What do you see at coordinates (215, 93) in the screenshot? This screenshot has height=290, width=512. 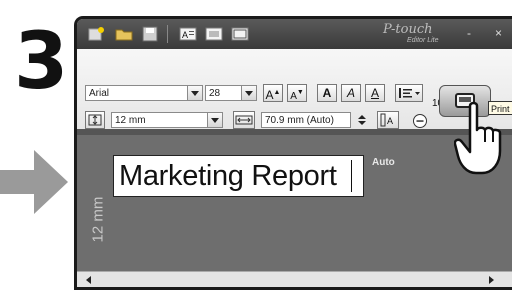 I see `font-size-value: 28` at bounding box center [215, 93].